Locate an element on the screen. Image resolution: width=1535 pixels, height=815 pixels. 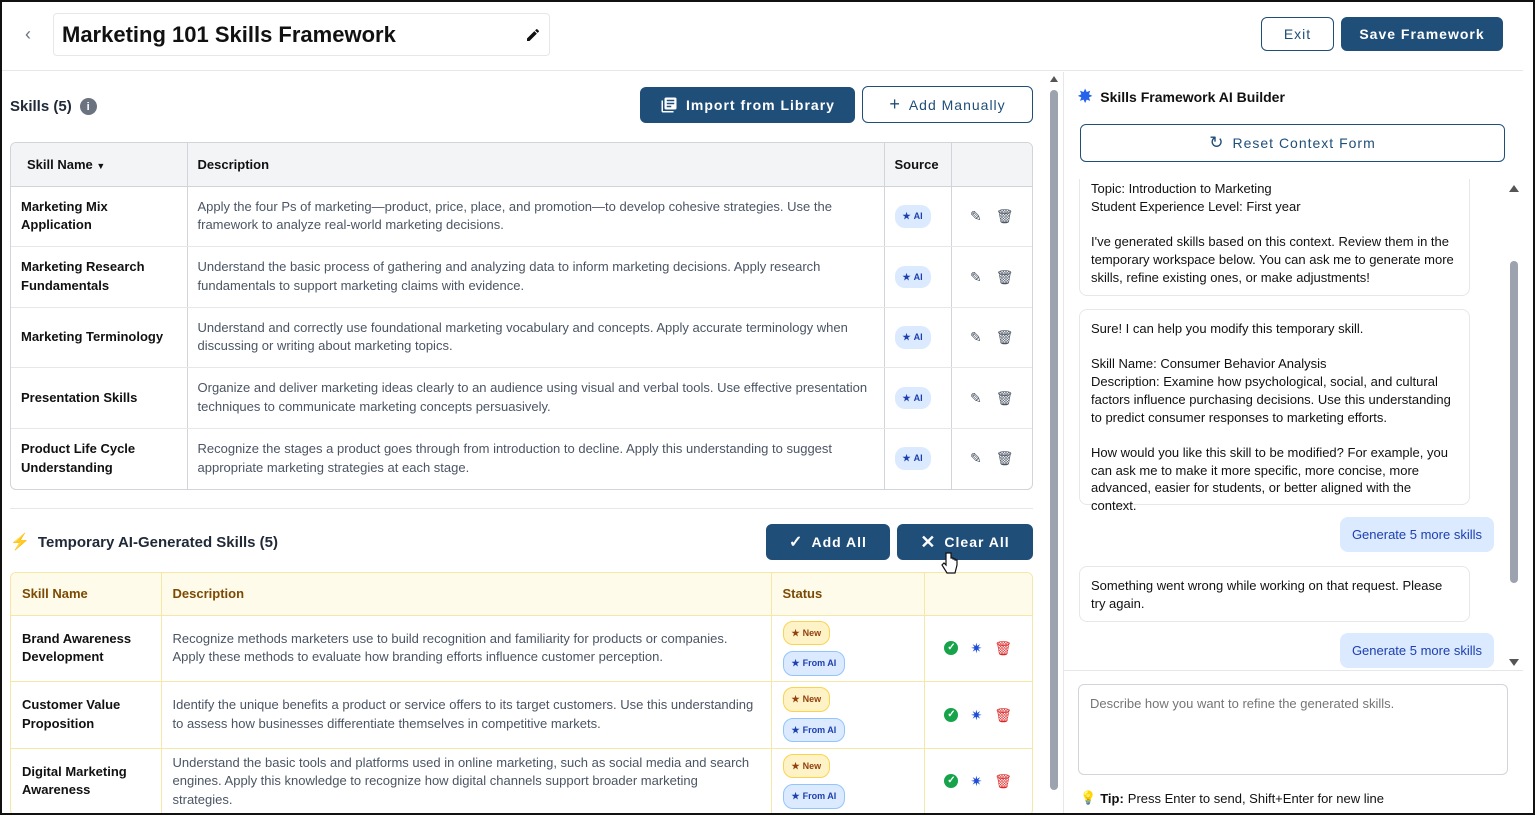
temp-skills-heading: ⚡ Temporary AI-Generated Skills (5) is located at coordinates (144, 542).